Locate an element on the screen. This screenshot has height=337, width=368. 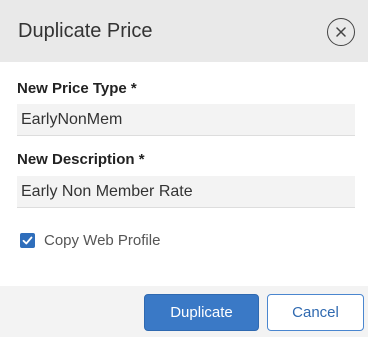
description-input is located at coordinates (186, 192).